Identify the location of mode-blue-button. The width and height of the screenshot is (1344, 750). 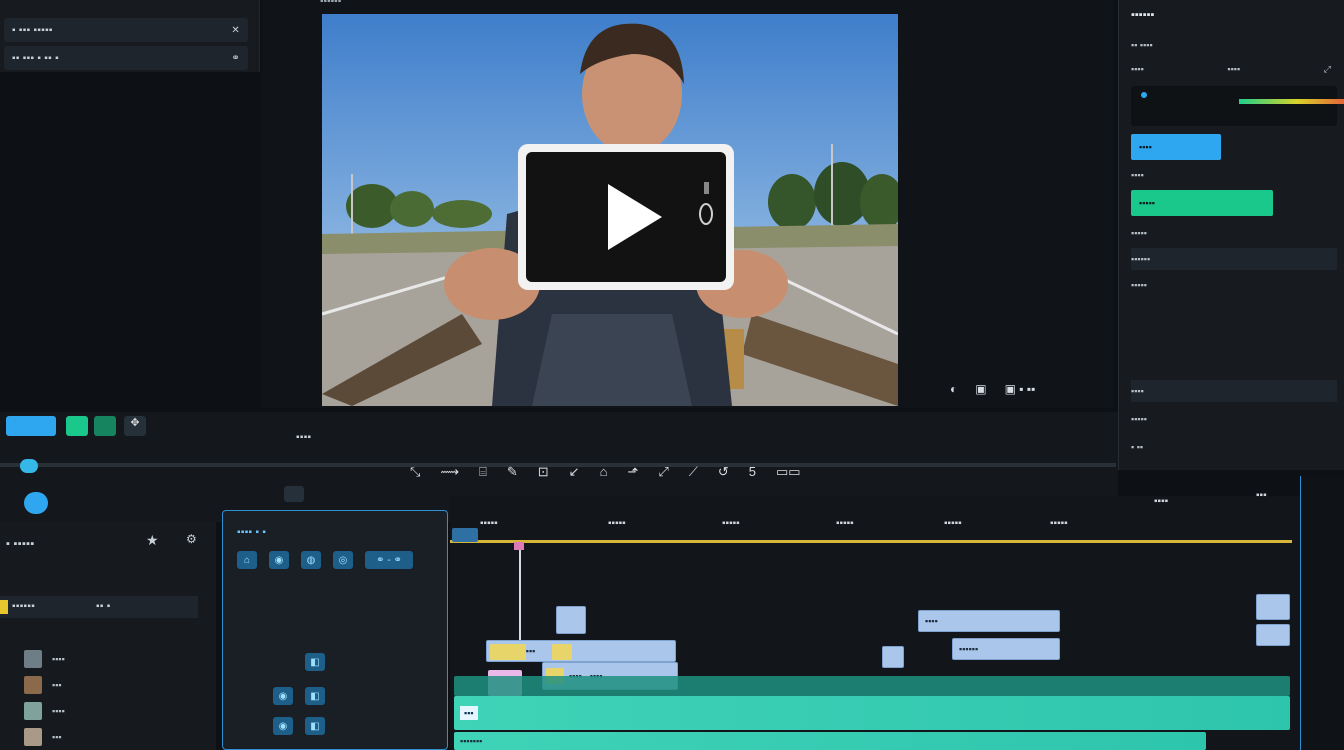
(31, 426).